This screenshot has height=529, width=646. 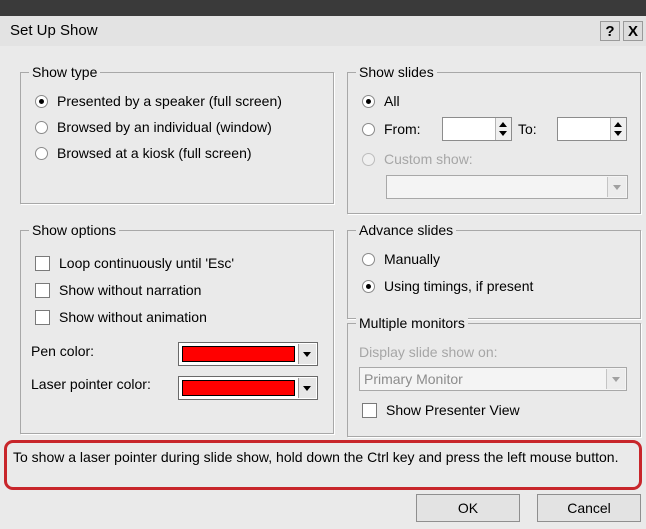 I want to click on title-bar: Set Up Show ? X, so click(x=323, y=31).